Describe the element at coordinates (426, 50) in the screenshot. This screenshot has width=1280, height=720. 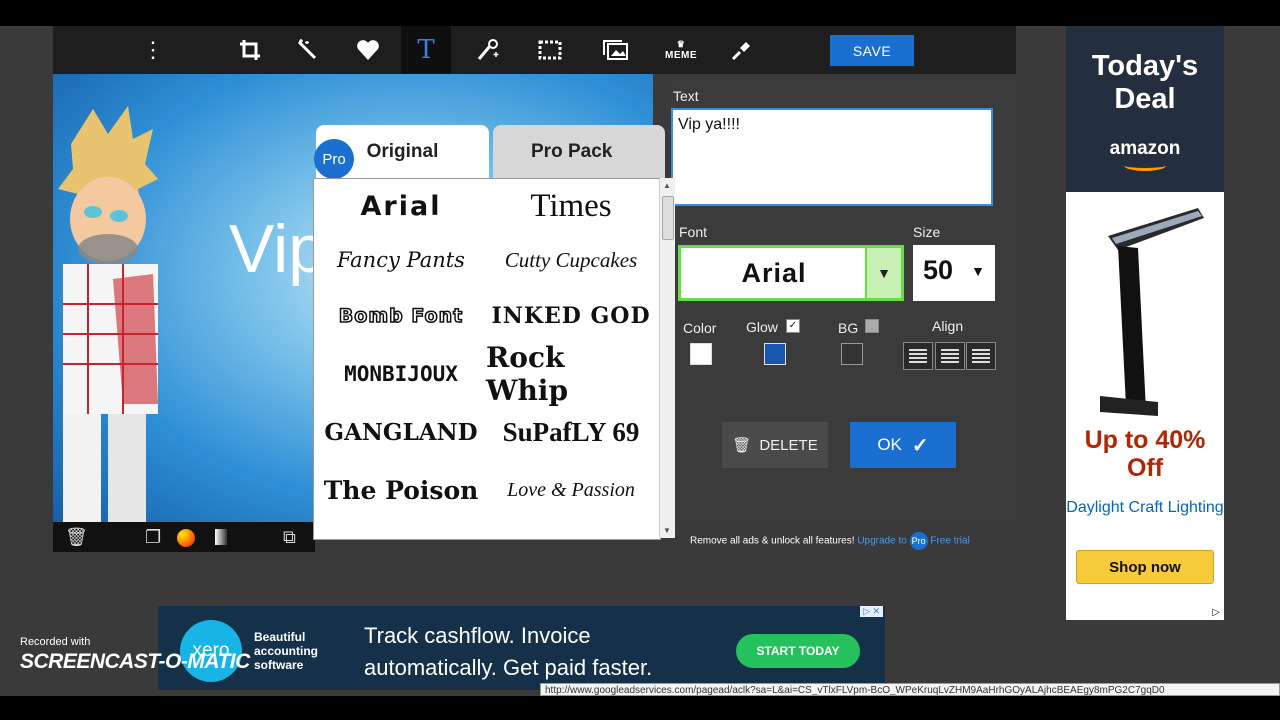
I see `text-icon: T` at that location.